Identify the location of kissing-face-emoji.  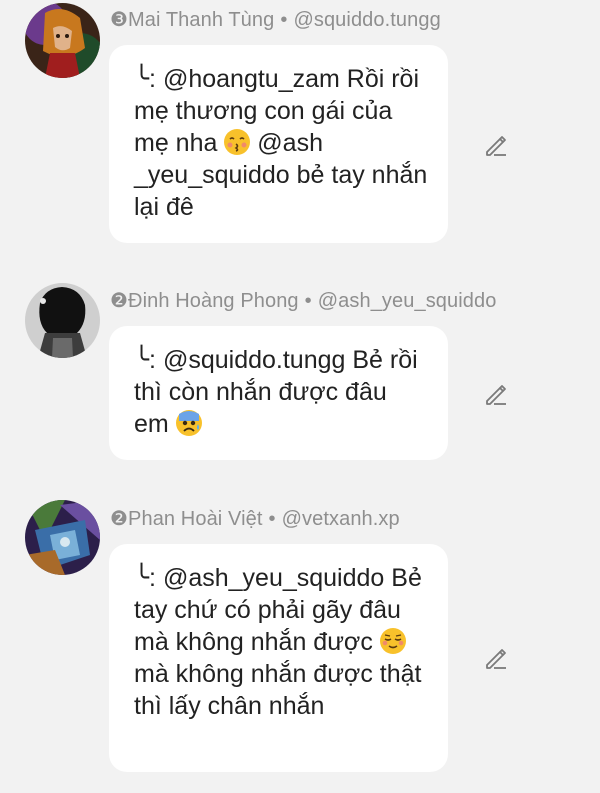
(237, 142).